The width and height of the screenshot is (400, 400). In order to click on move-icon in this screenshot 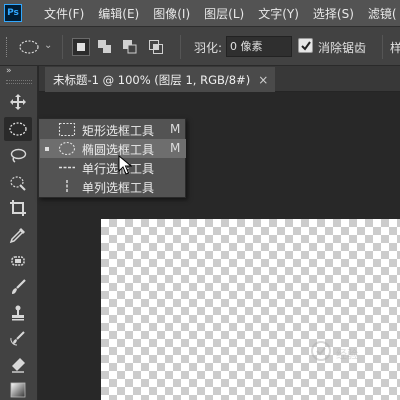, I will do `click(18, 102)`.